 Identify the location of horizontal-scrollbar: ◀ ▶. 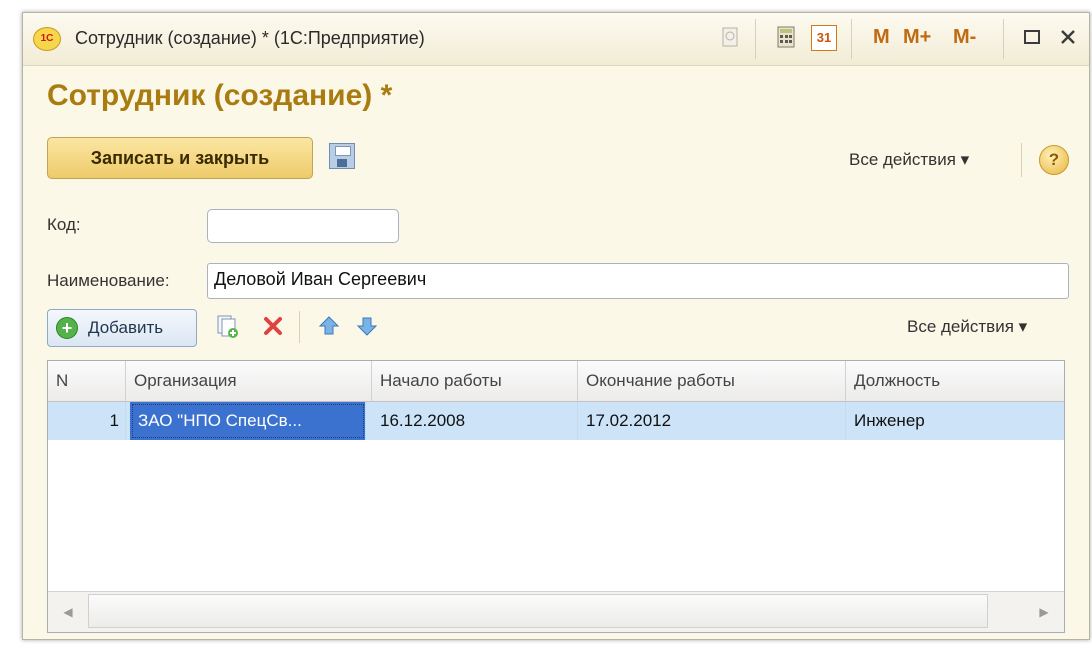
(556, 611).